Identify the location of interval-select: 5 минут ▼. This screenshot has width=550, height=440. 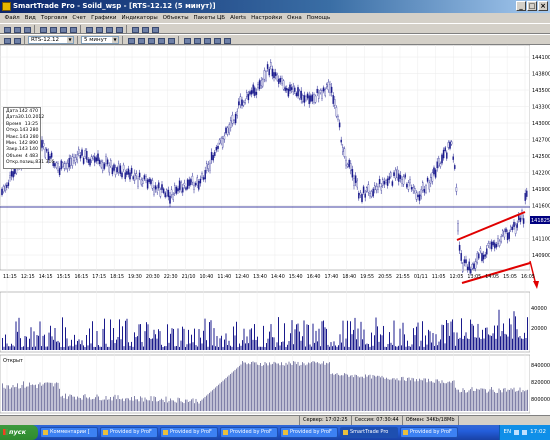
(100, 39).